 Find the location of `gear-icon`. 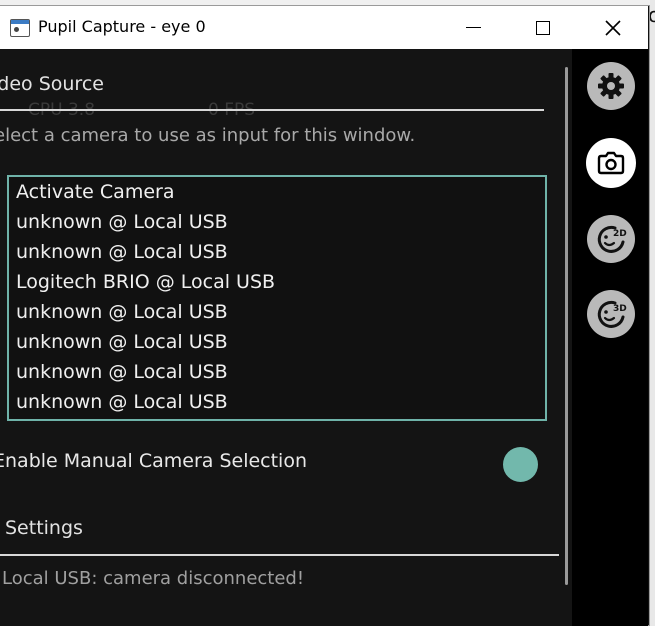

gear-icon is located at coordinates (611, 86).